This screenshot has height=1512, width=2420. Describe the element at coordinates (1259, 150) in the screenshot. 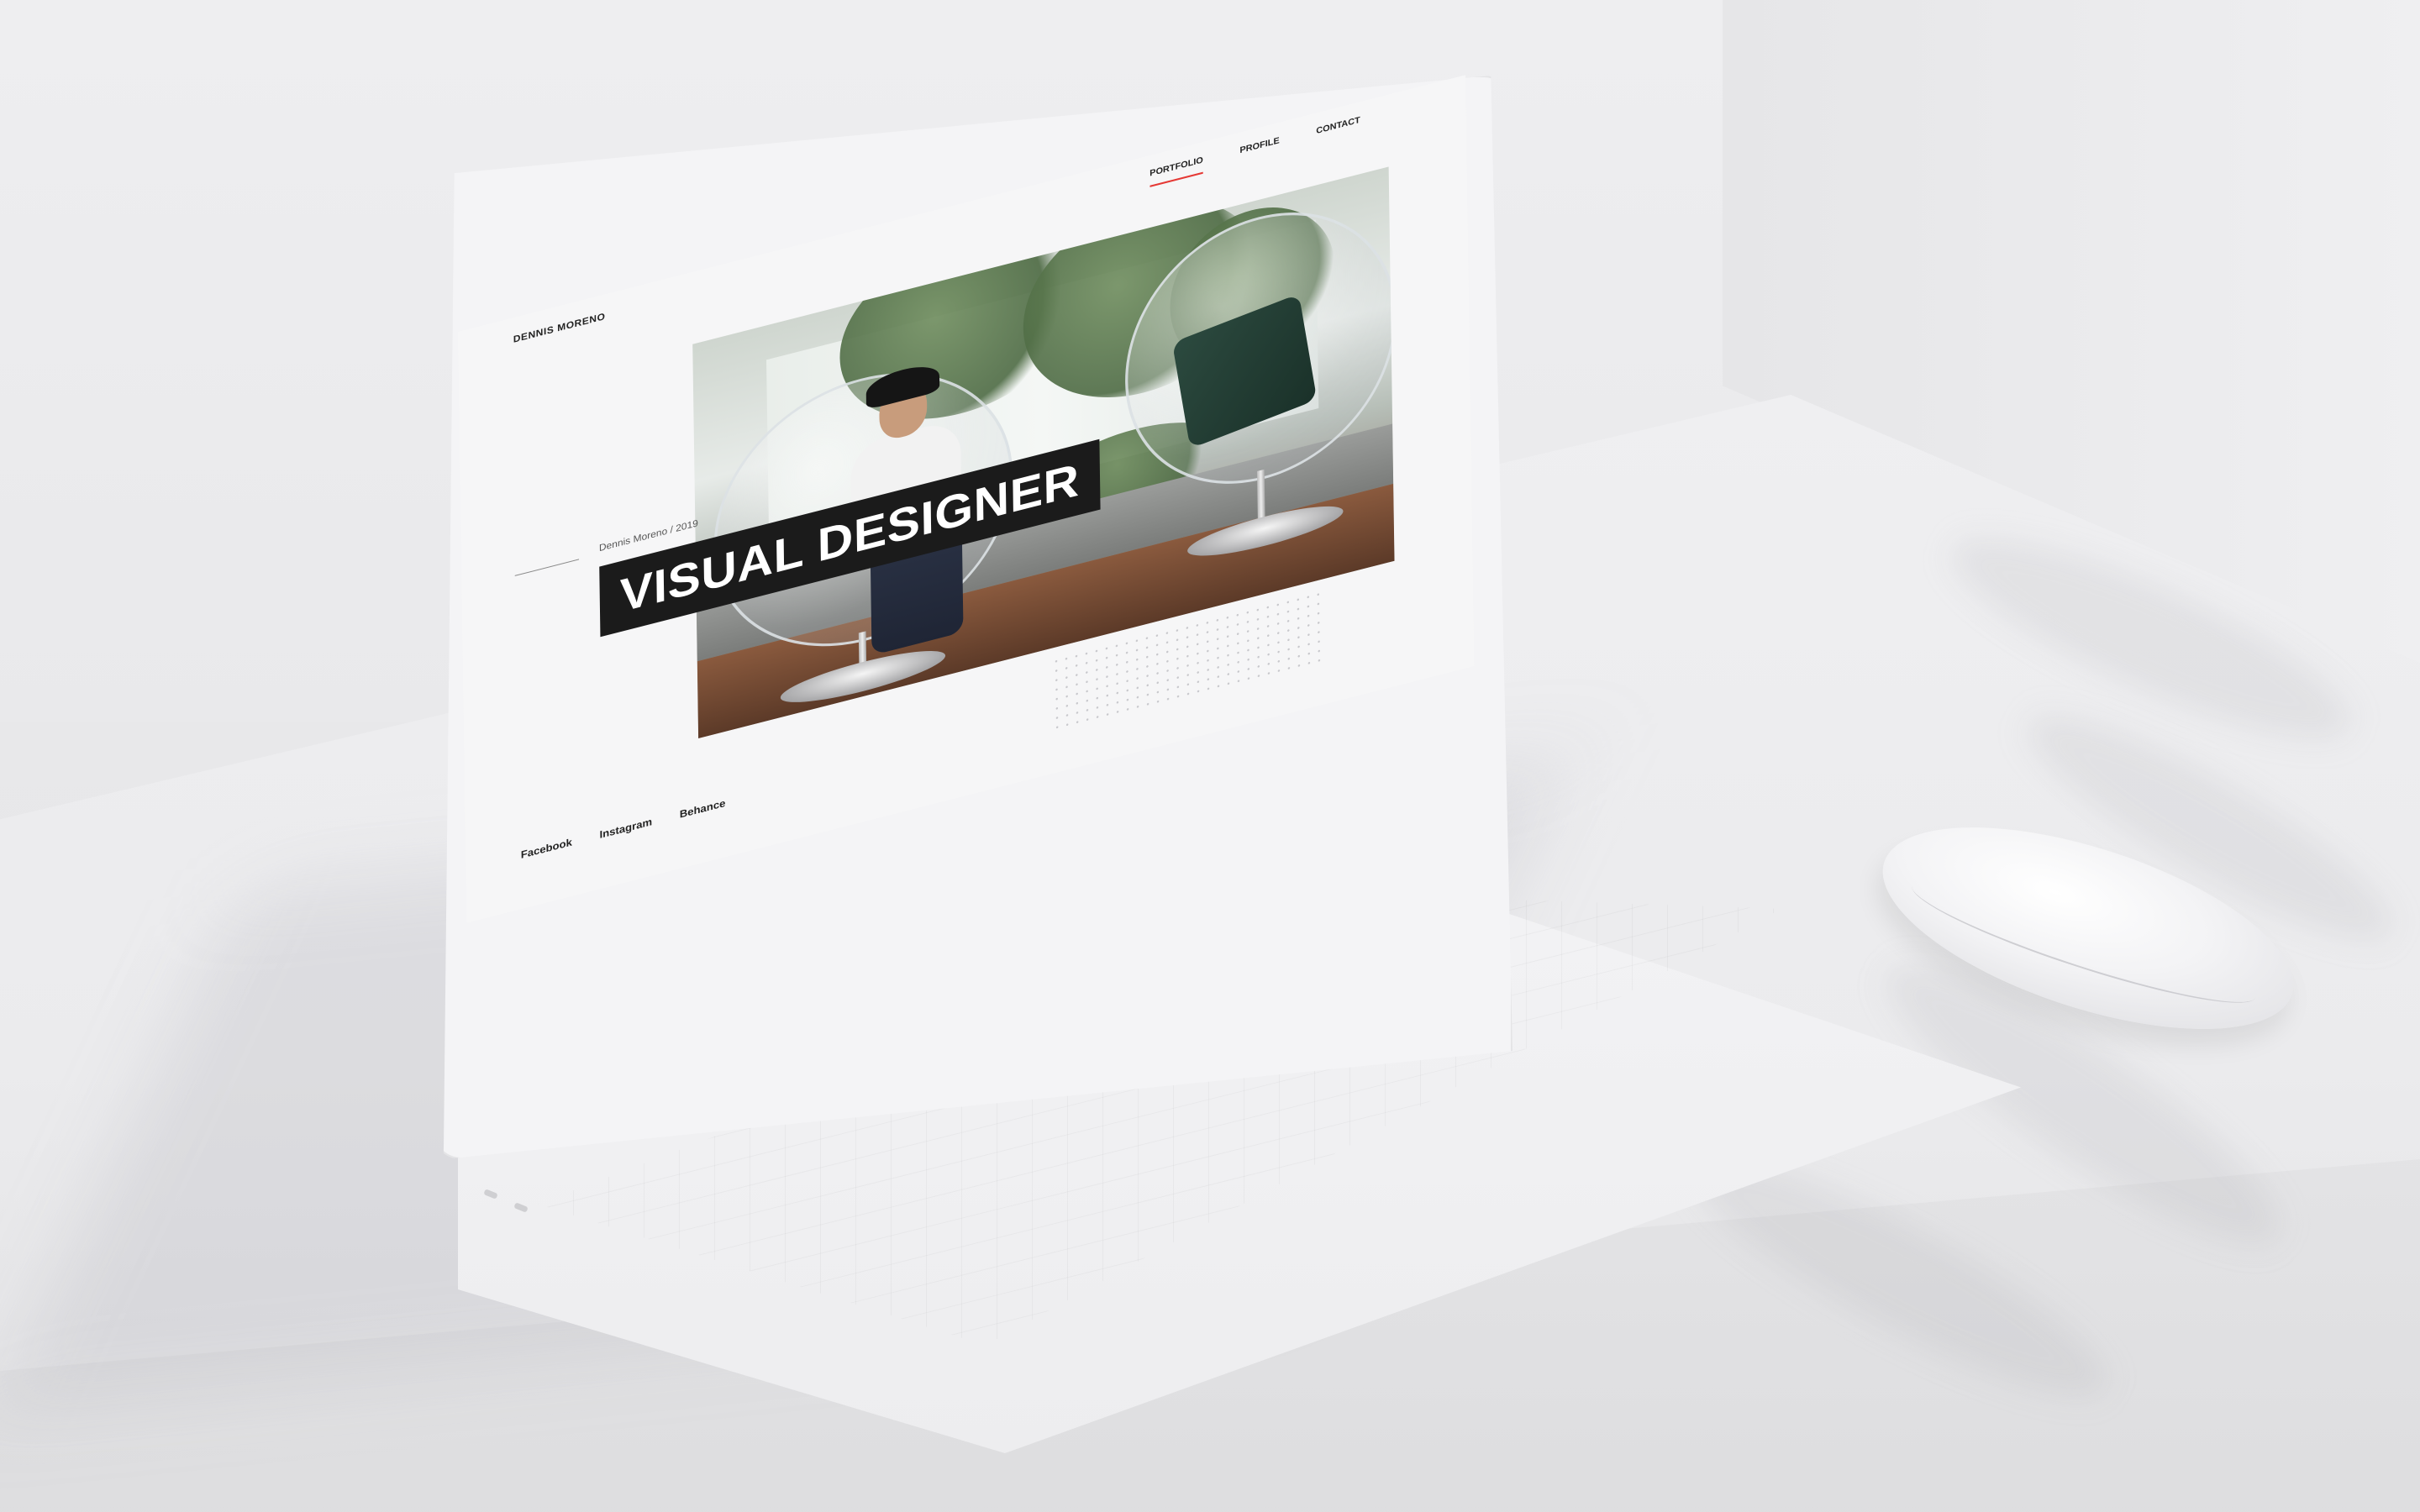

I see `nav-item-profile: PROFILE` at that location.